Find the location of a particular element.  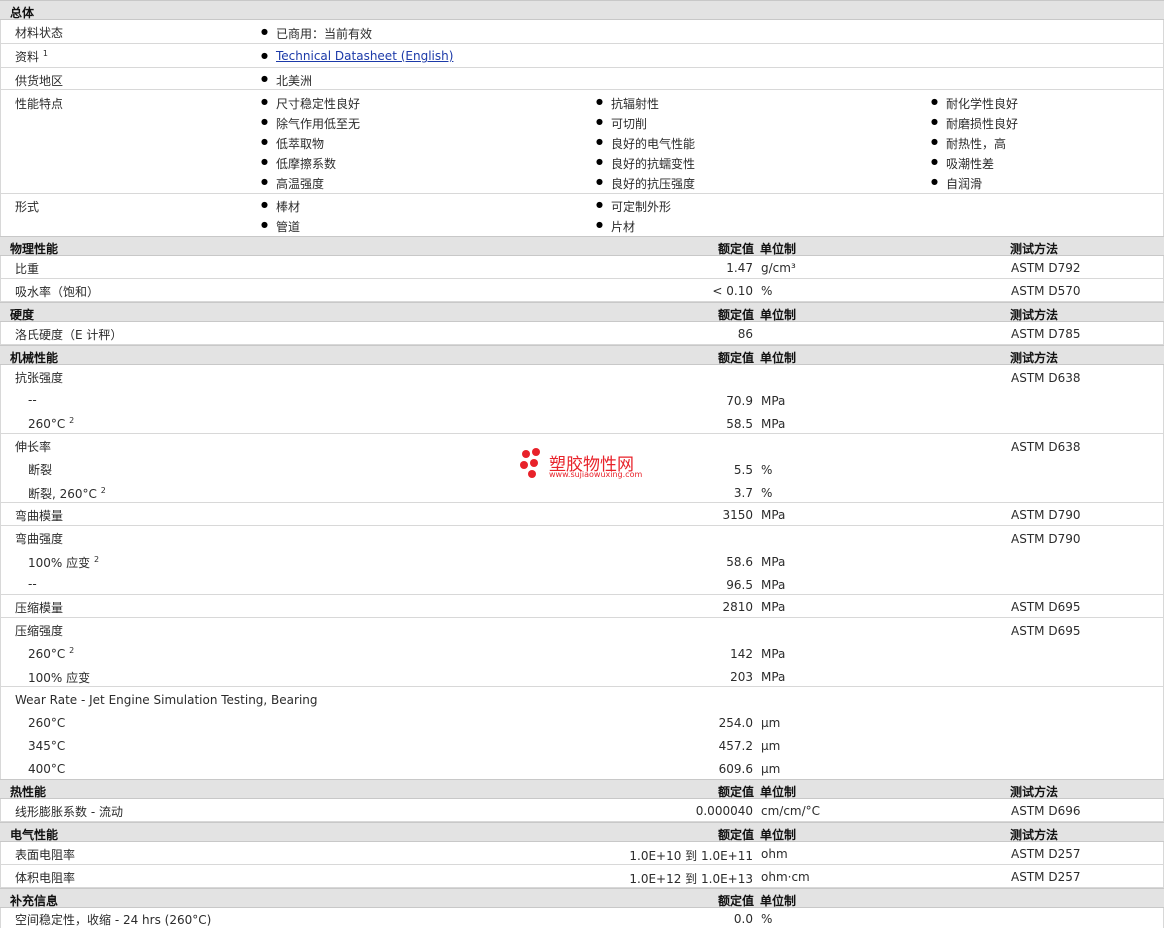

feature-item: 良好的电气性能 is located at coordinates (645, 143).